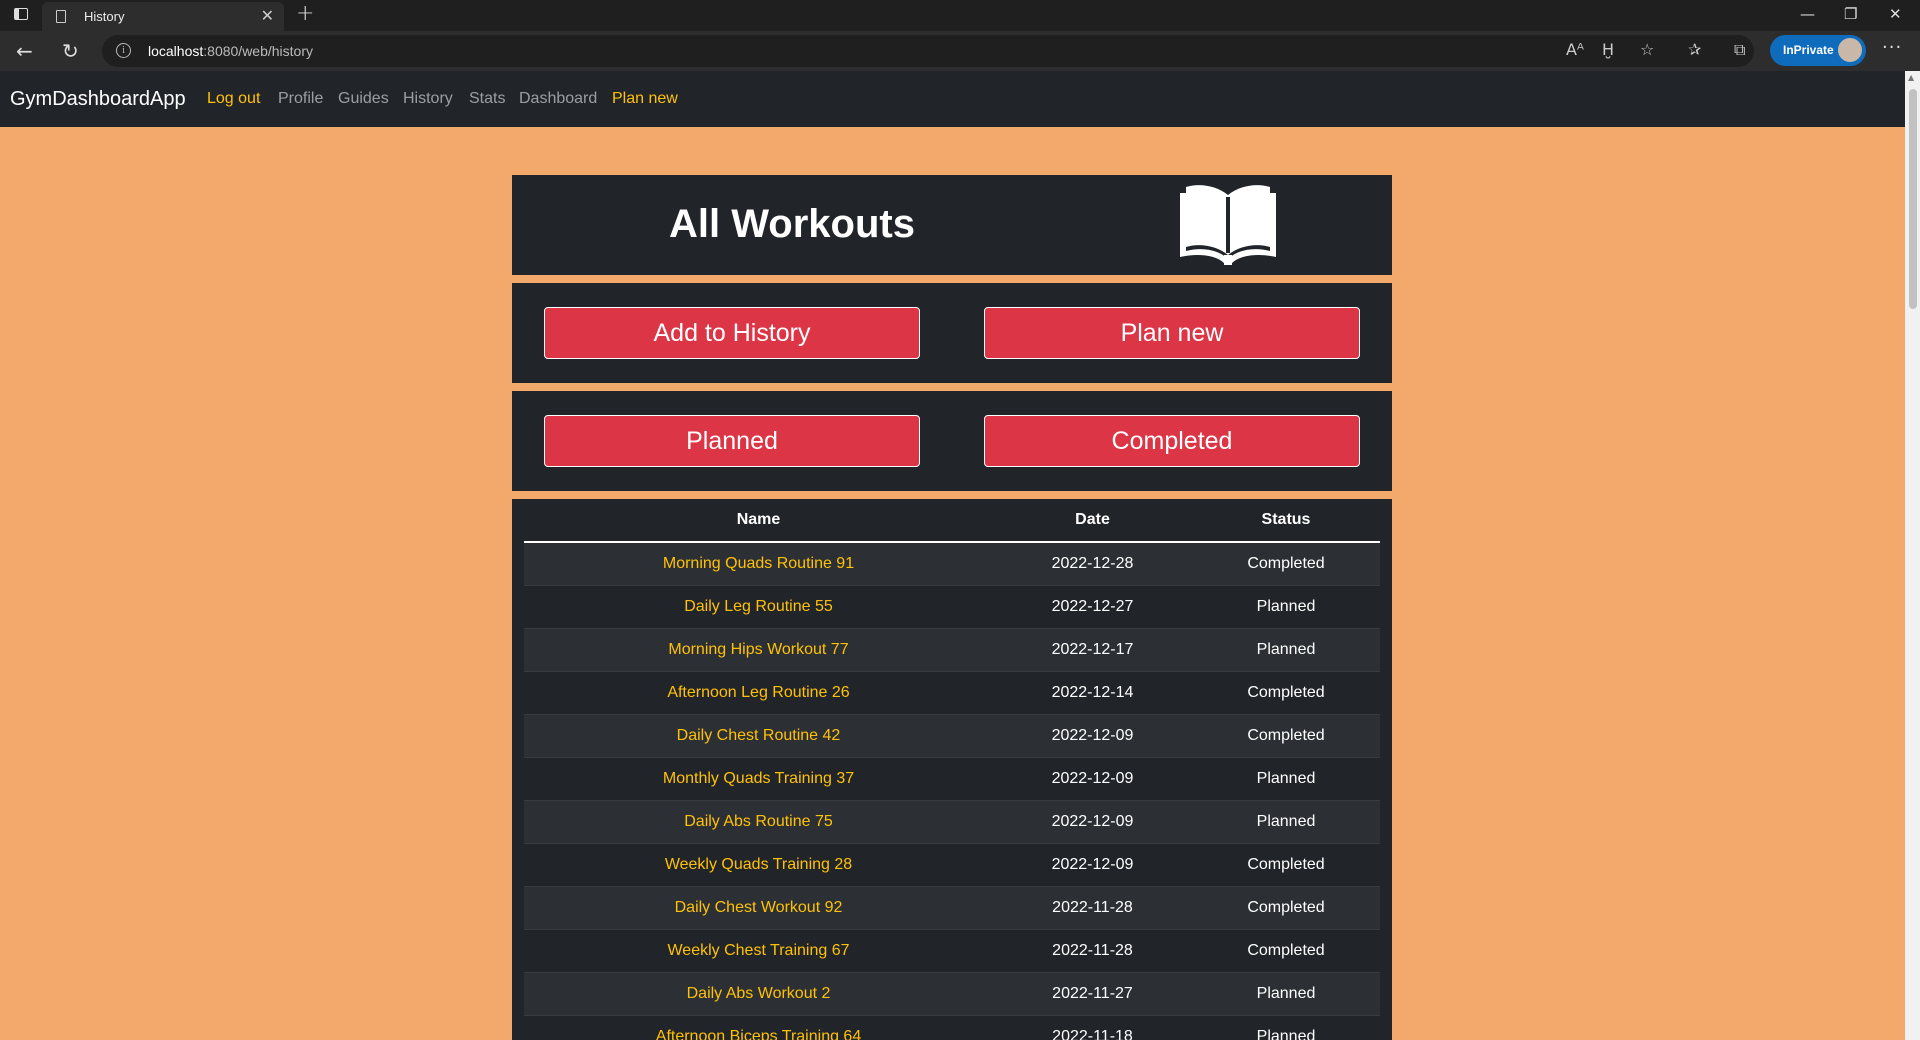  I want to click on planned-filter-button: Planned, so click(732, 441).